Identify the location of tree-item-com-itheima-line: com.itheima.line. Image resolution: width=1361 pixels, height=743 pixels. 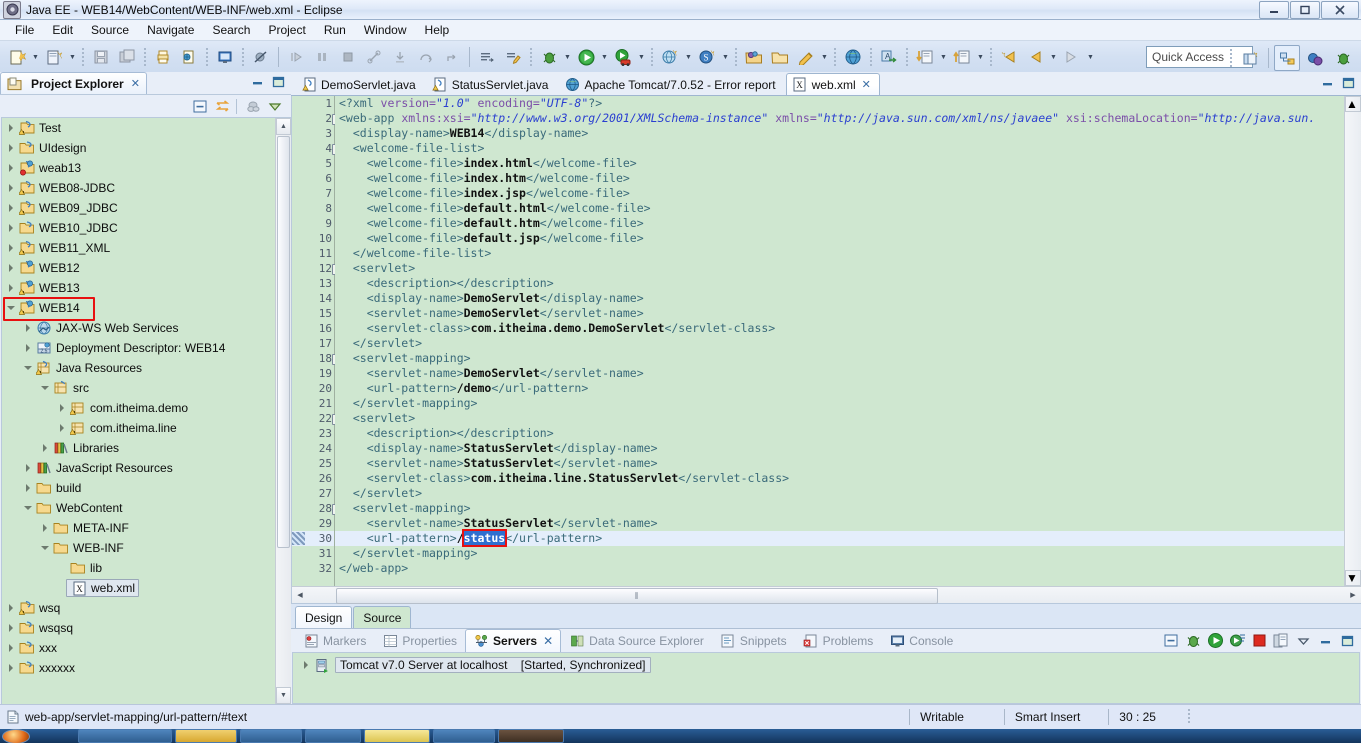
(146, 428).